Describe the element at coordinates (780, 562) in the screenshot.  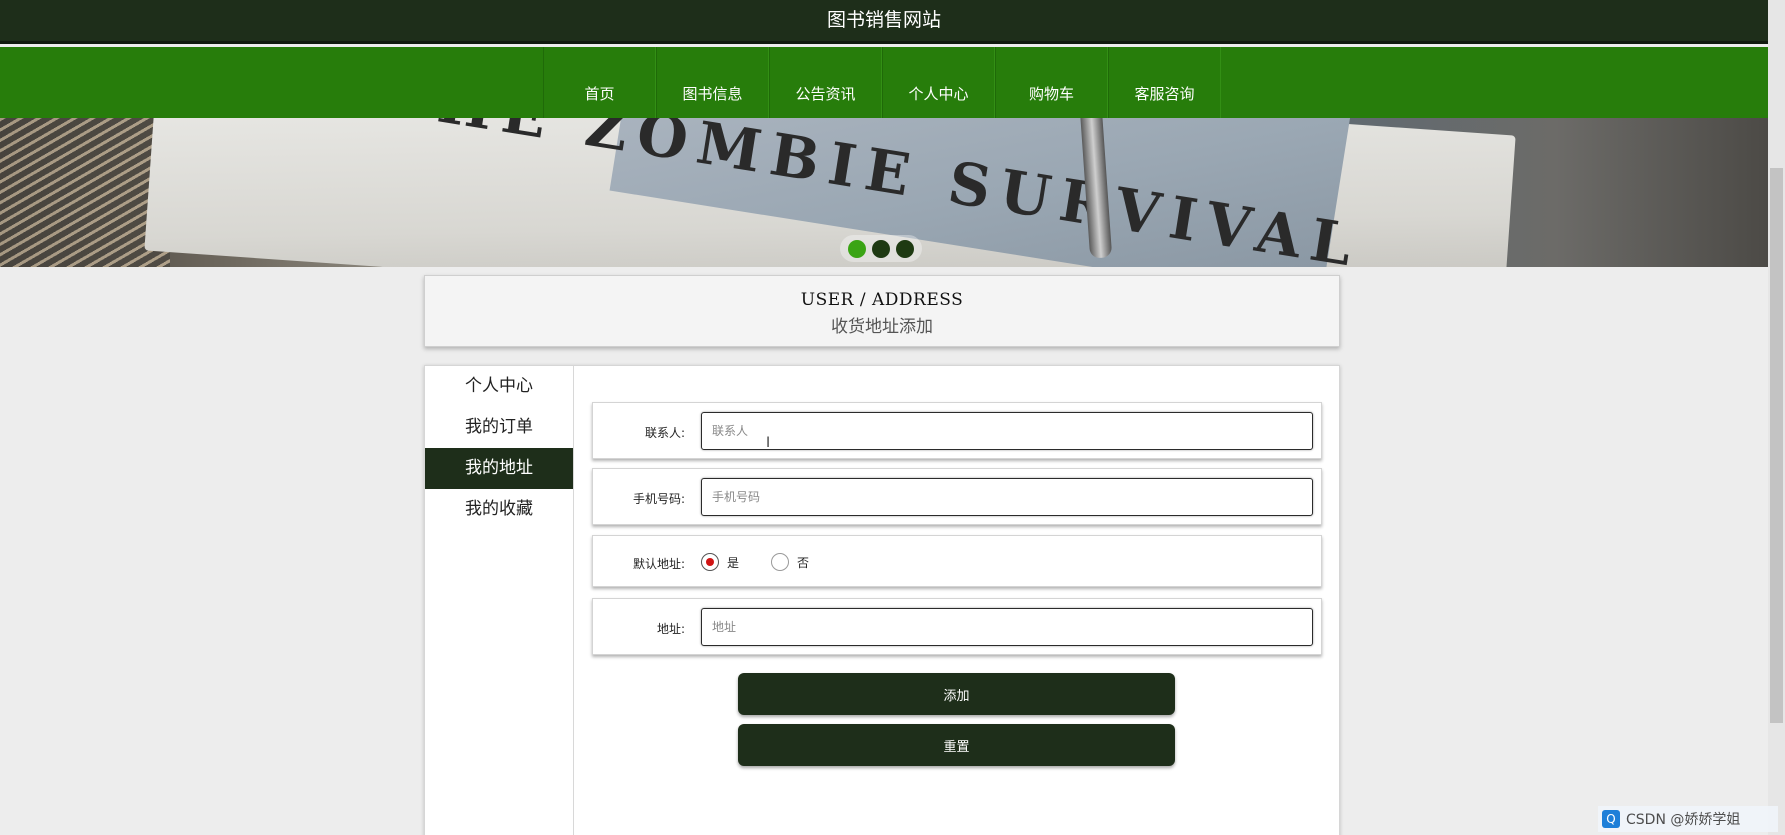
I see `radio-no` at that location.